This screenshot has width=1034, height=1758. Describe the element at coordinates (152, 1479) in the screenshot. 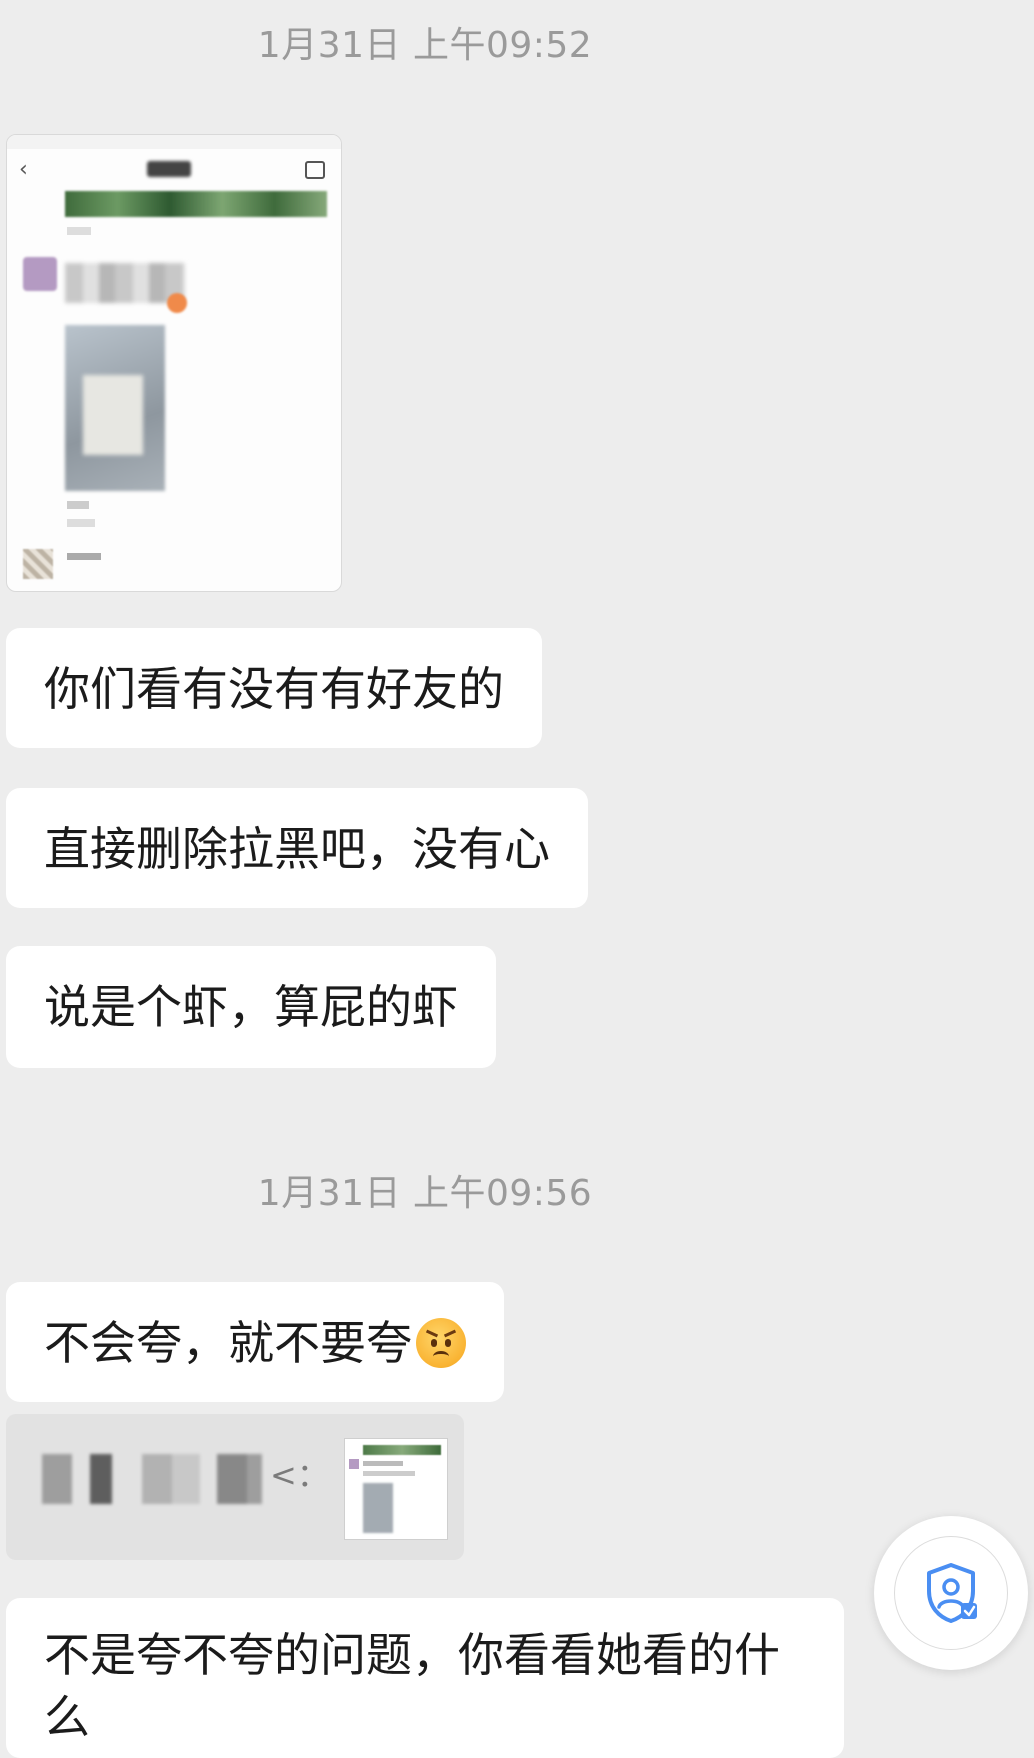

I see `mosaic-sender-name` at that location.